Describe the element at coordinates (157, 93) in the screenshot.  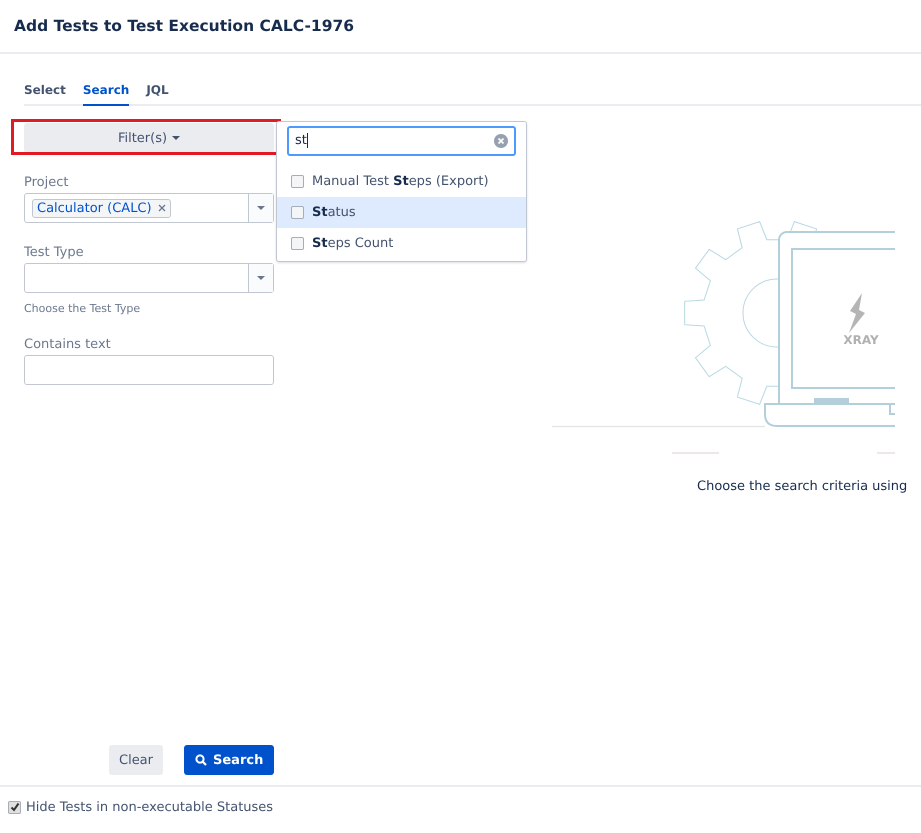
I see `tab: JQL` at that location.